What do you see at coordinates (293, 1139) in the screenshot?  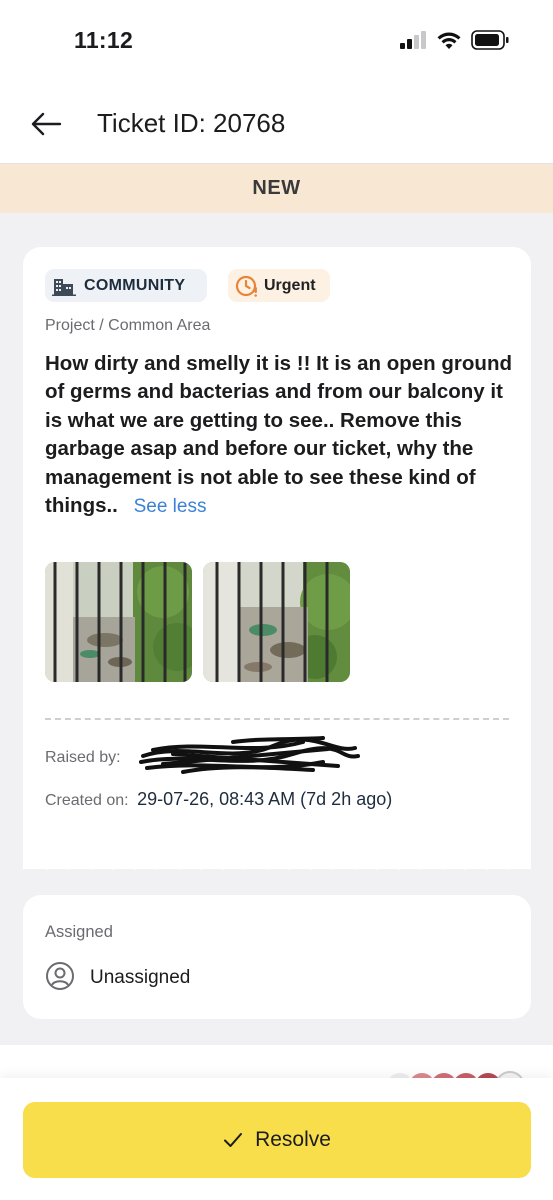 I see `resolve-label: Resolve` at bounding box center [293, 1139].